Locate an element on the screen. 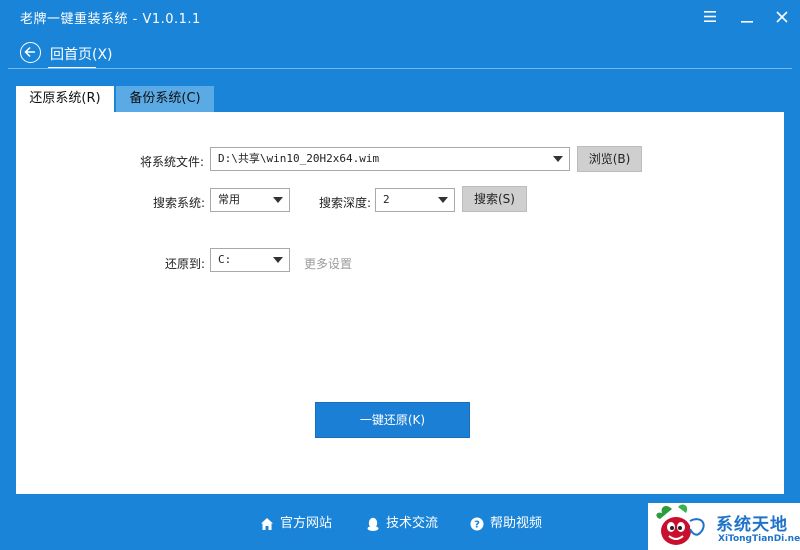  help-video-link: ? 帮助视频 is located at coordinates (511, 524).